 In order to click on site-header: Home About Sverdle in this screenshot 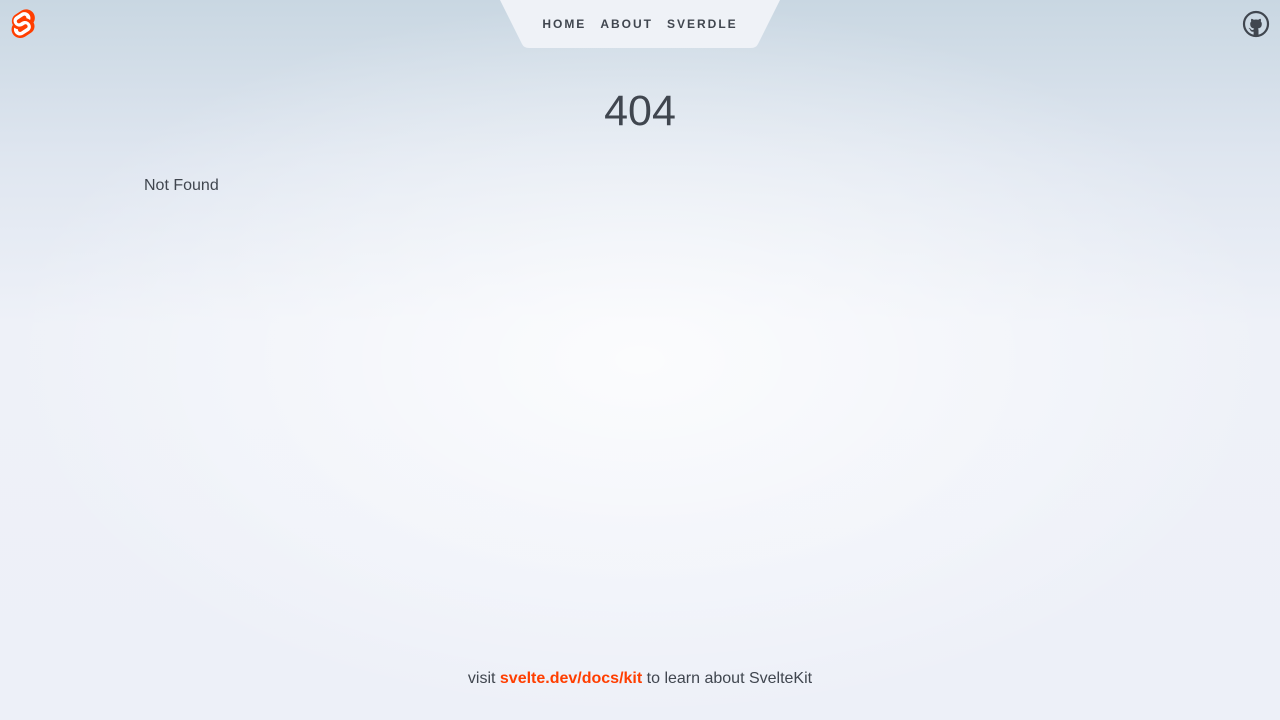, I will do `click(640, 24)`.